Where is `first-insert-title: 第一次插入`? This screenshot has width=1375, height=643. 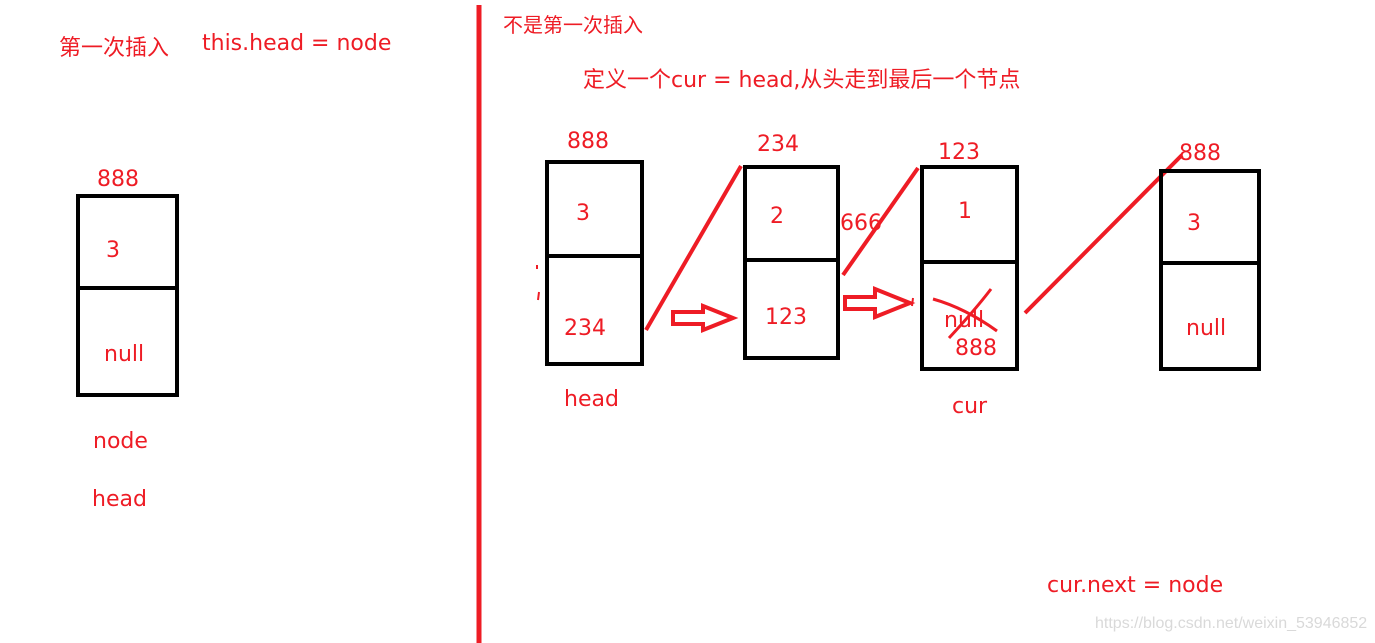
first-insert-title: 第一次插入 is located at coordinates (114, 48).